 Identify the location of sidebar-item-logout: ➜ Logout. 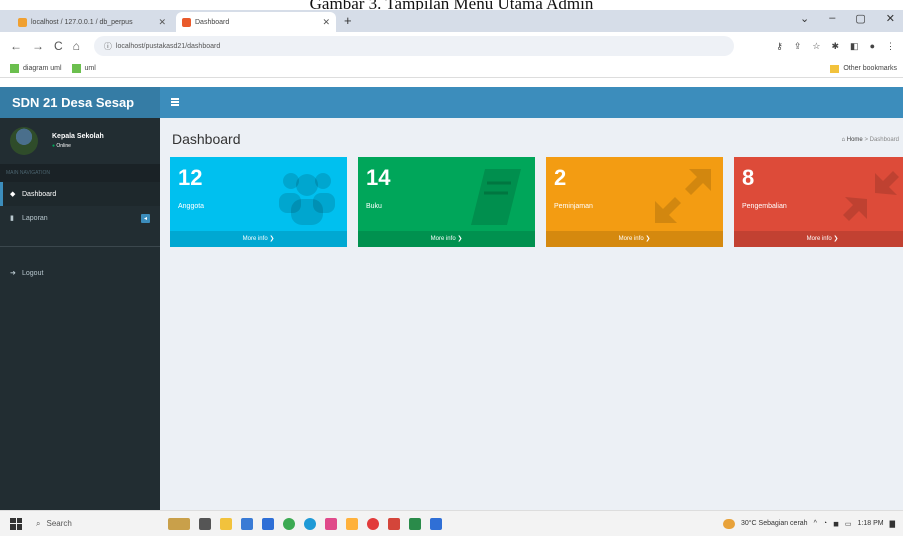
(80, 273).